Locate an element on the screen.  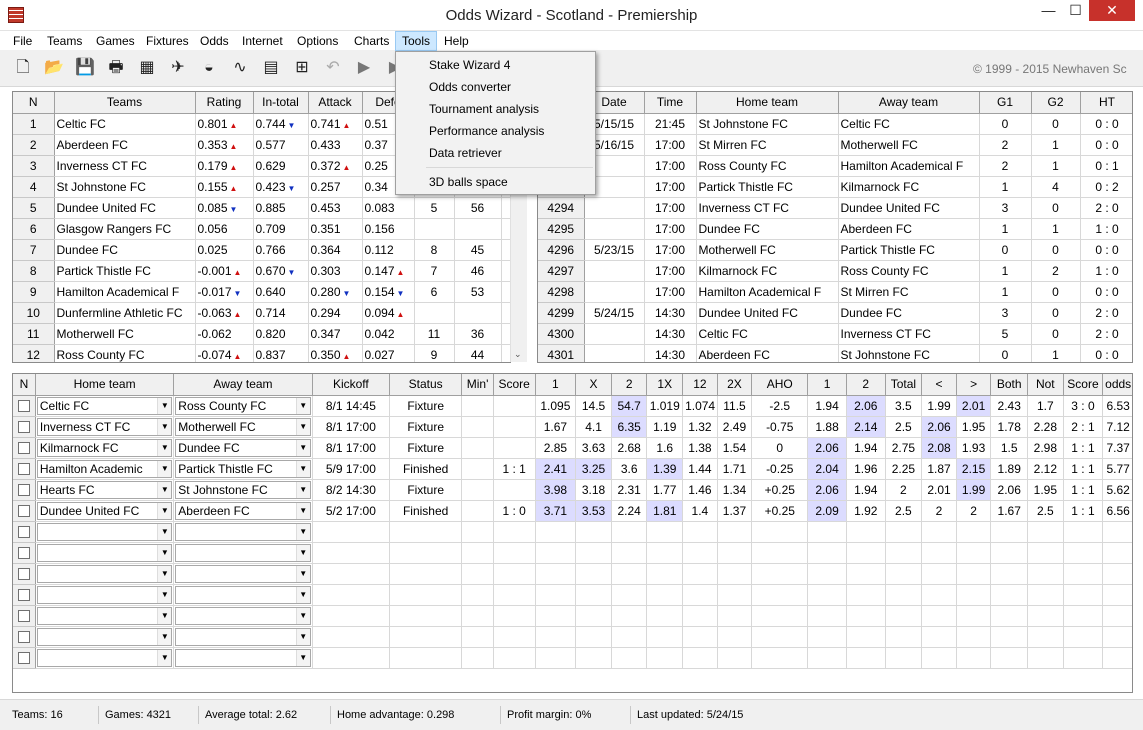
header-attack: Attack is located at coordinates (335, 103).